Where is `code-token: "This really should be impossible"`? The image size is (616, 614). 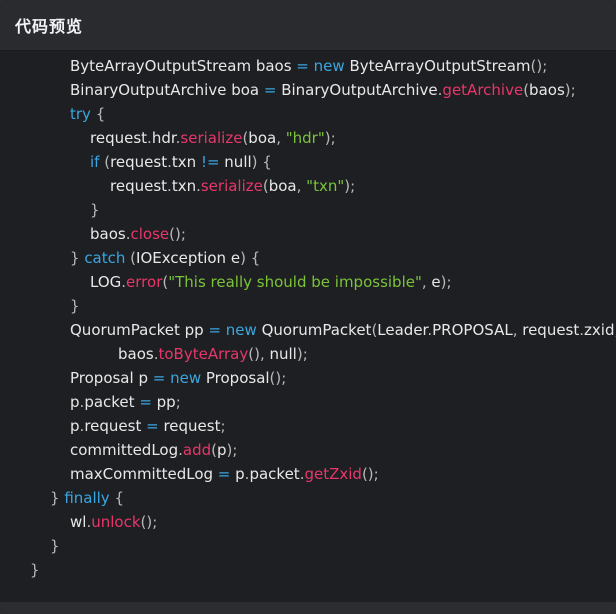
code-token: "This really should be impossible" is located at coordinates (295, 282).